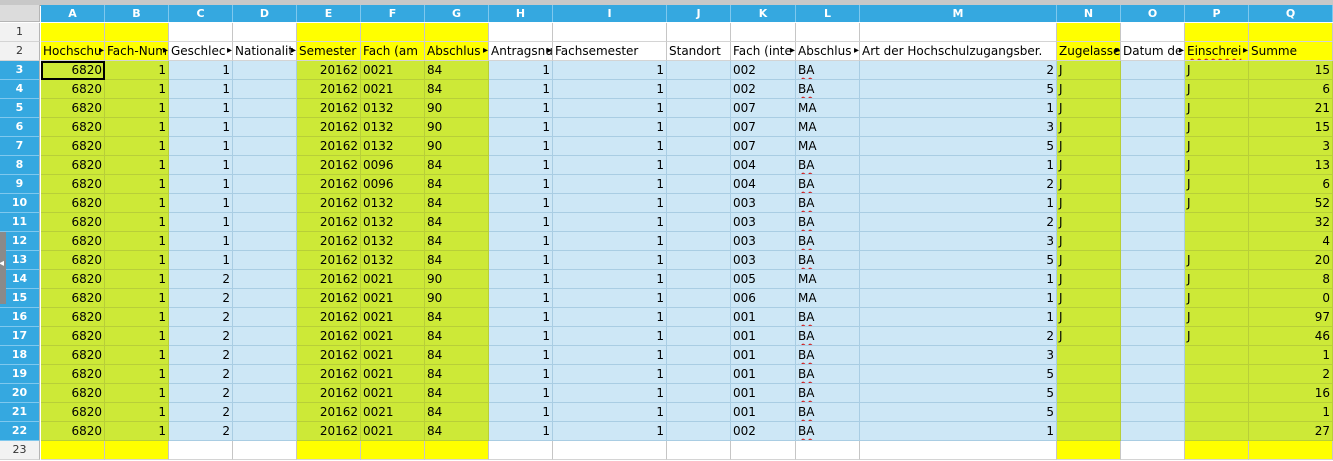 This screenshot has width=1333, height=461. What do you see at coordinates (1291, 298) in the screenshot?
I see `cell: 0` at bounding box center [1291, 298].